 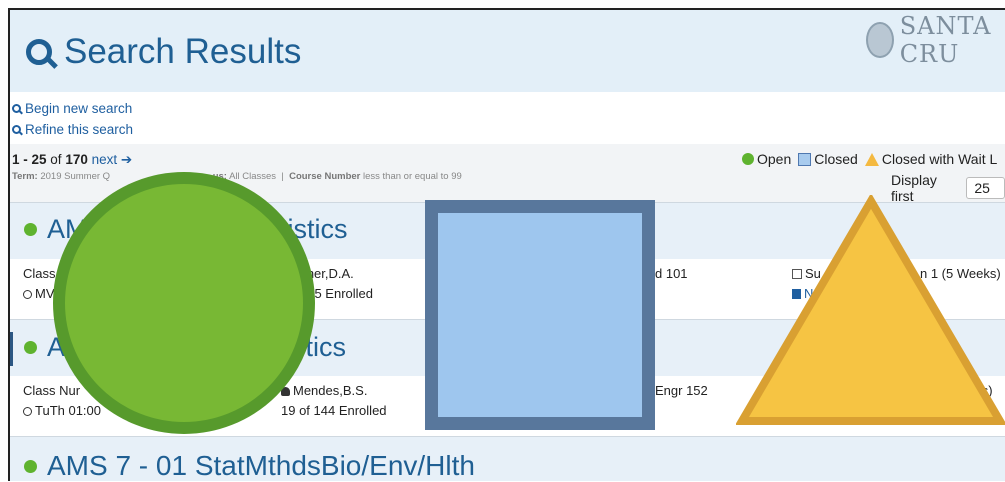 I want to click on meeting-time: TuTh 01:00, so click(x=62, y=410).